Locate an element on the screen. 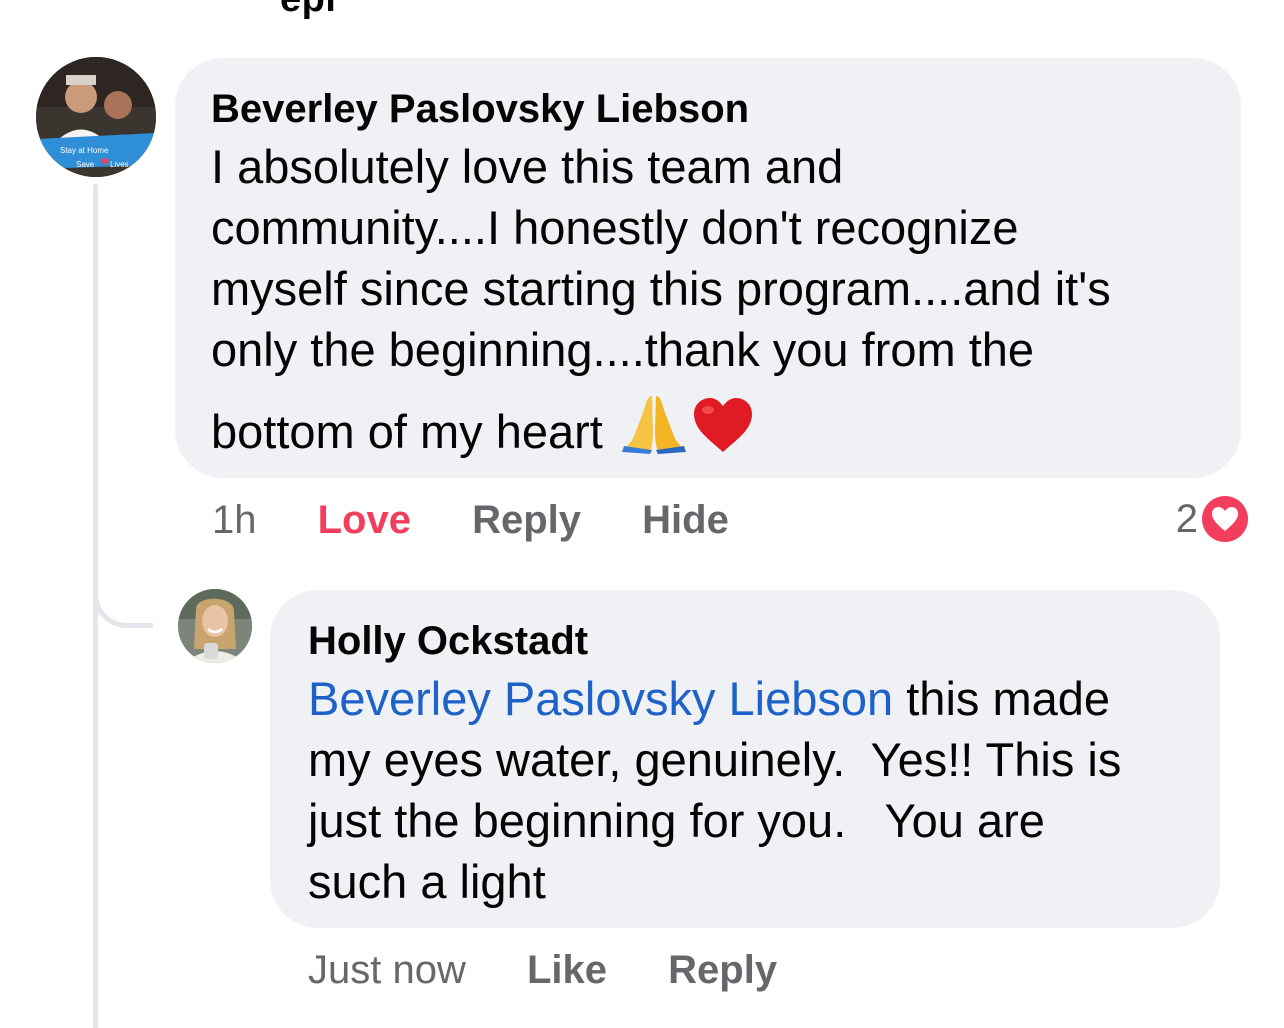  comment-line: only the beginning....thank you from the is located at coordinates (623, 349).